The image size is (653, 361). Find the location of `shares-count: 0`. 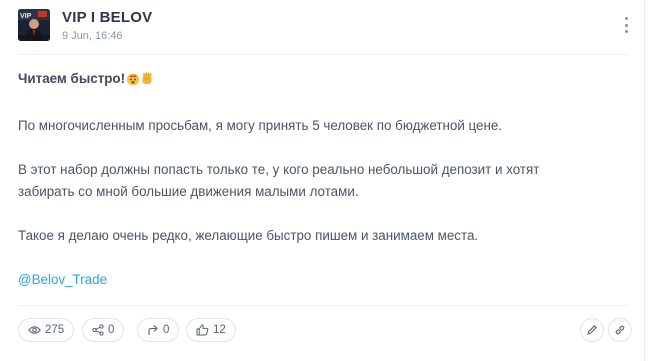

shares-count: 0 is located at coordinates (111, 330).